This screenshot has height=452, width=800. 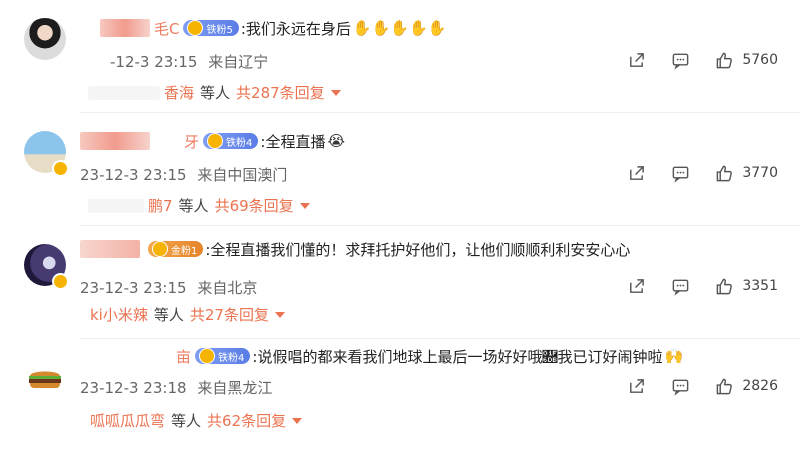 I want to click on comment-actions: 2826, so click(x=702, y=386).